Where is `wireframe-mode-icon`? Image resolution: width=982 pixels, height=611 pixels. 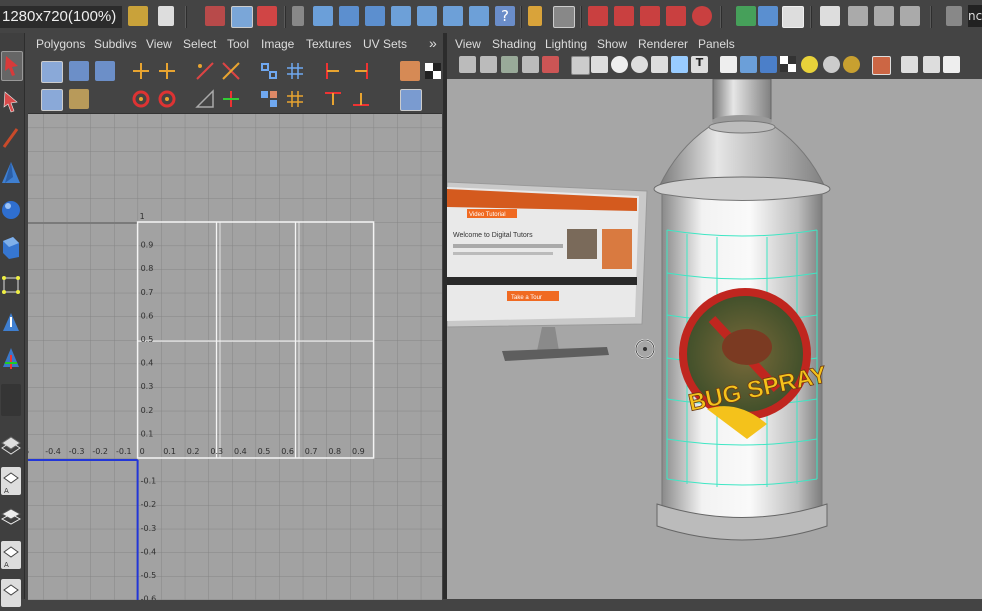
wireframe-mode-icon is located at coordinates (728, 64).